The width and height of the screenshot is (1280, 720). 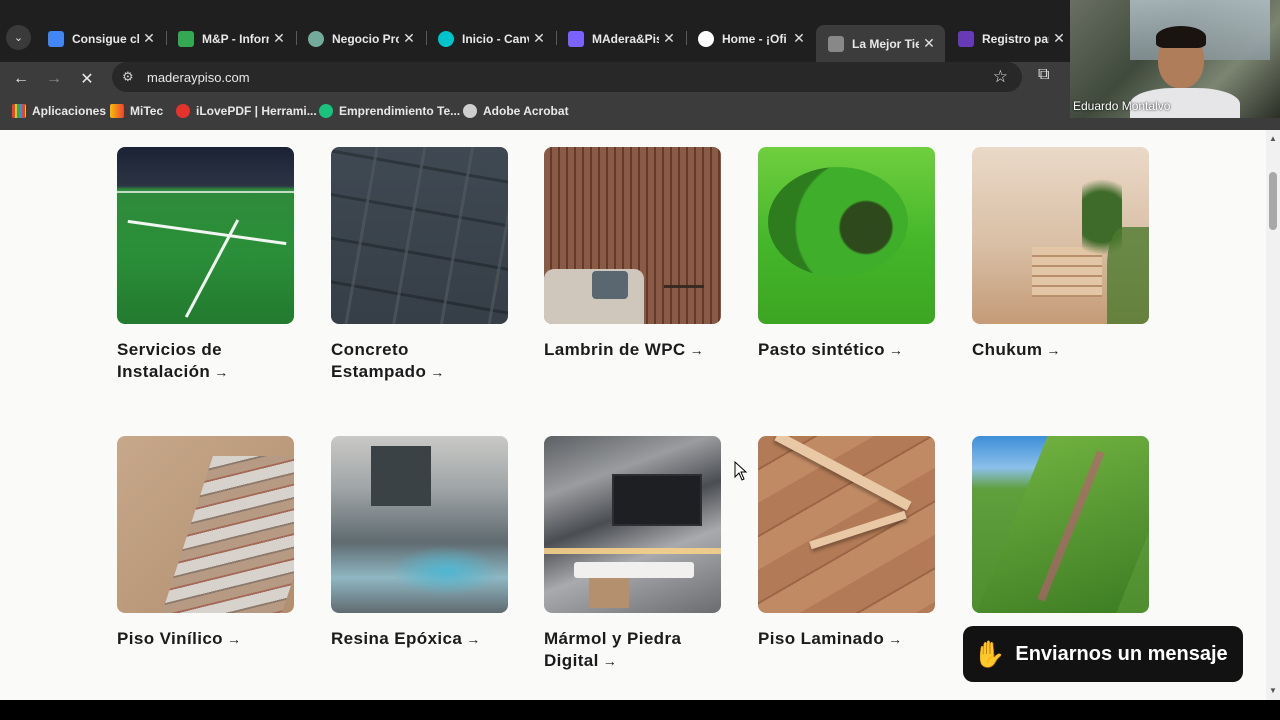 What do you see at coordinates (754, 38) in the screenshot?
I see `tab-title: Home - ¡Ofi` at bounding box center [754, 38].